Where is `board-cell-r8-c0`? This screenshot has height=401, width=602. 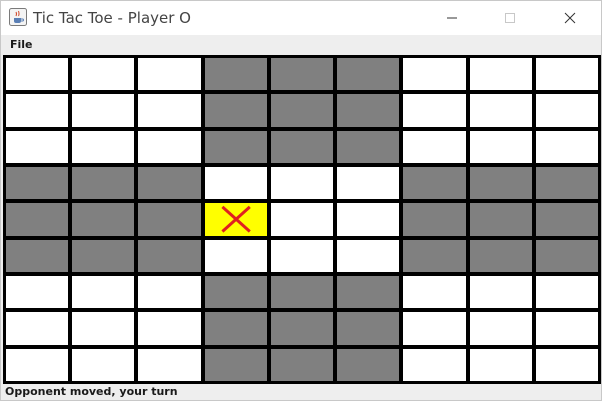
board-cell-r8-c0 is located at coordinates (37, 364).